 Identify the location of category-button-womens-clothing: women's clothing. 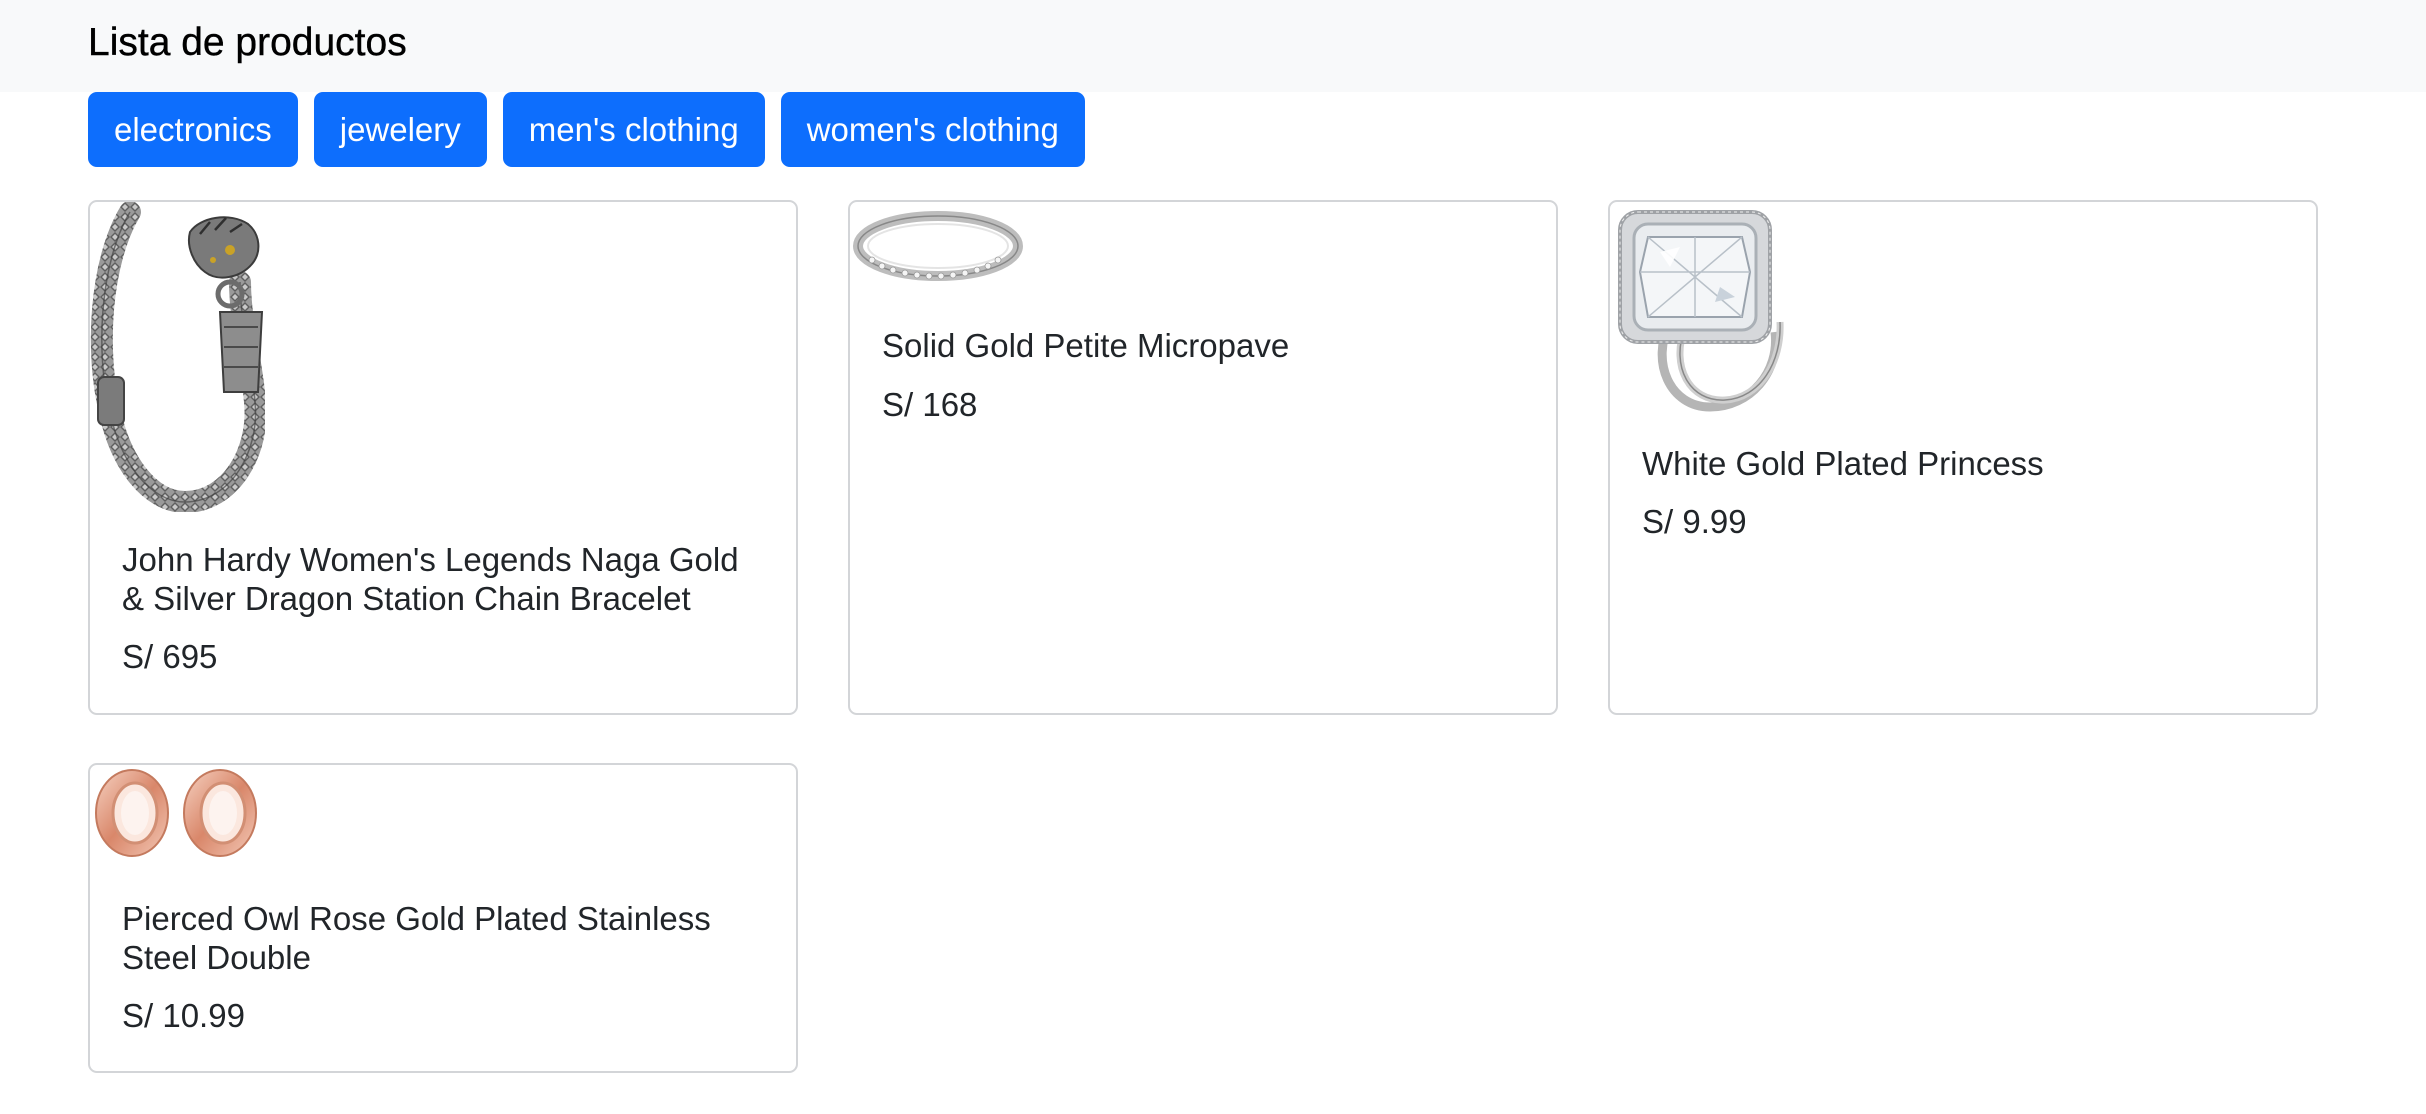
(932, 129).